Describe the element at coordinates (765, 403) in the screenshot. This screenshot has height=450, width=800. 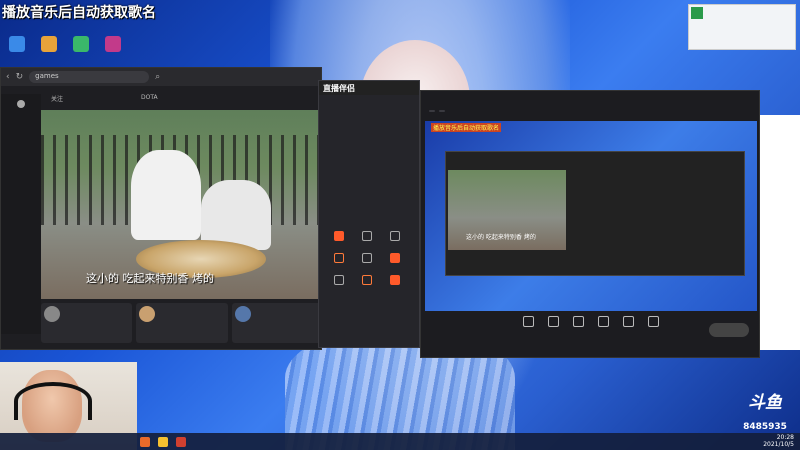
I see `badge-brand: 斗鱼` at that location.